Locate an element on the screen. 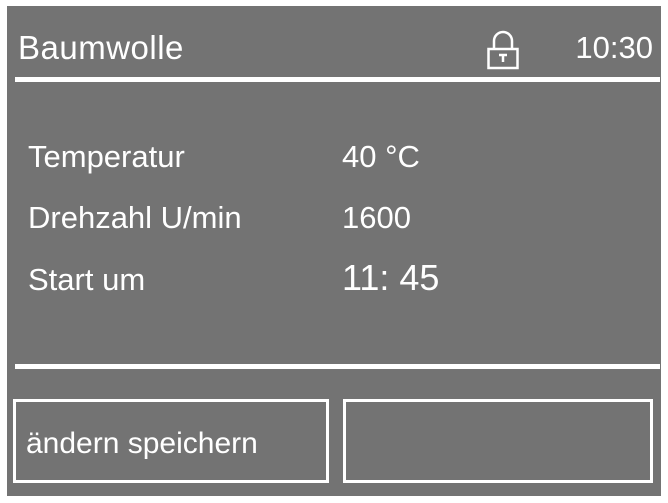  temperature-label: Temperatur is located at coordinates (106, 156).